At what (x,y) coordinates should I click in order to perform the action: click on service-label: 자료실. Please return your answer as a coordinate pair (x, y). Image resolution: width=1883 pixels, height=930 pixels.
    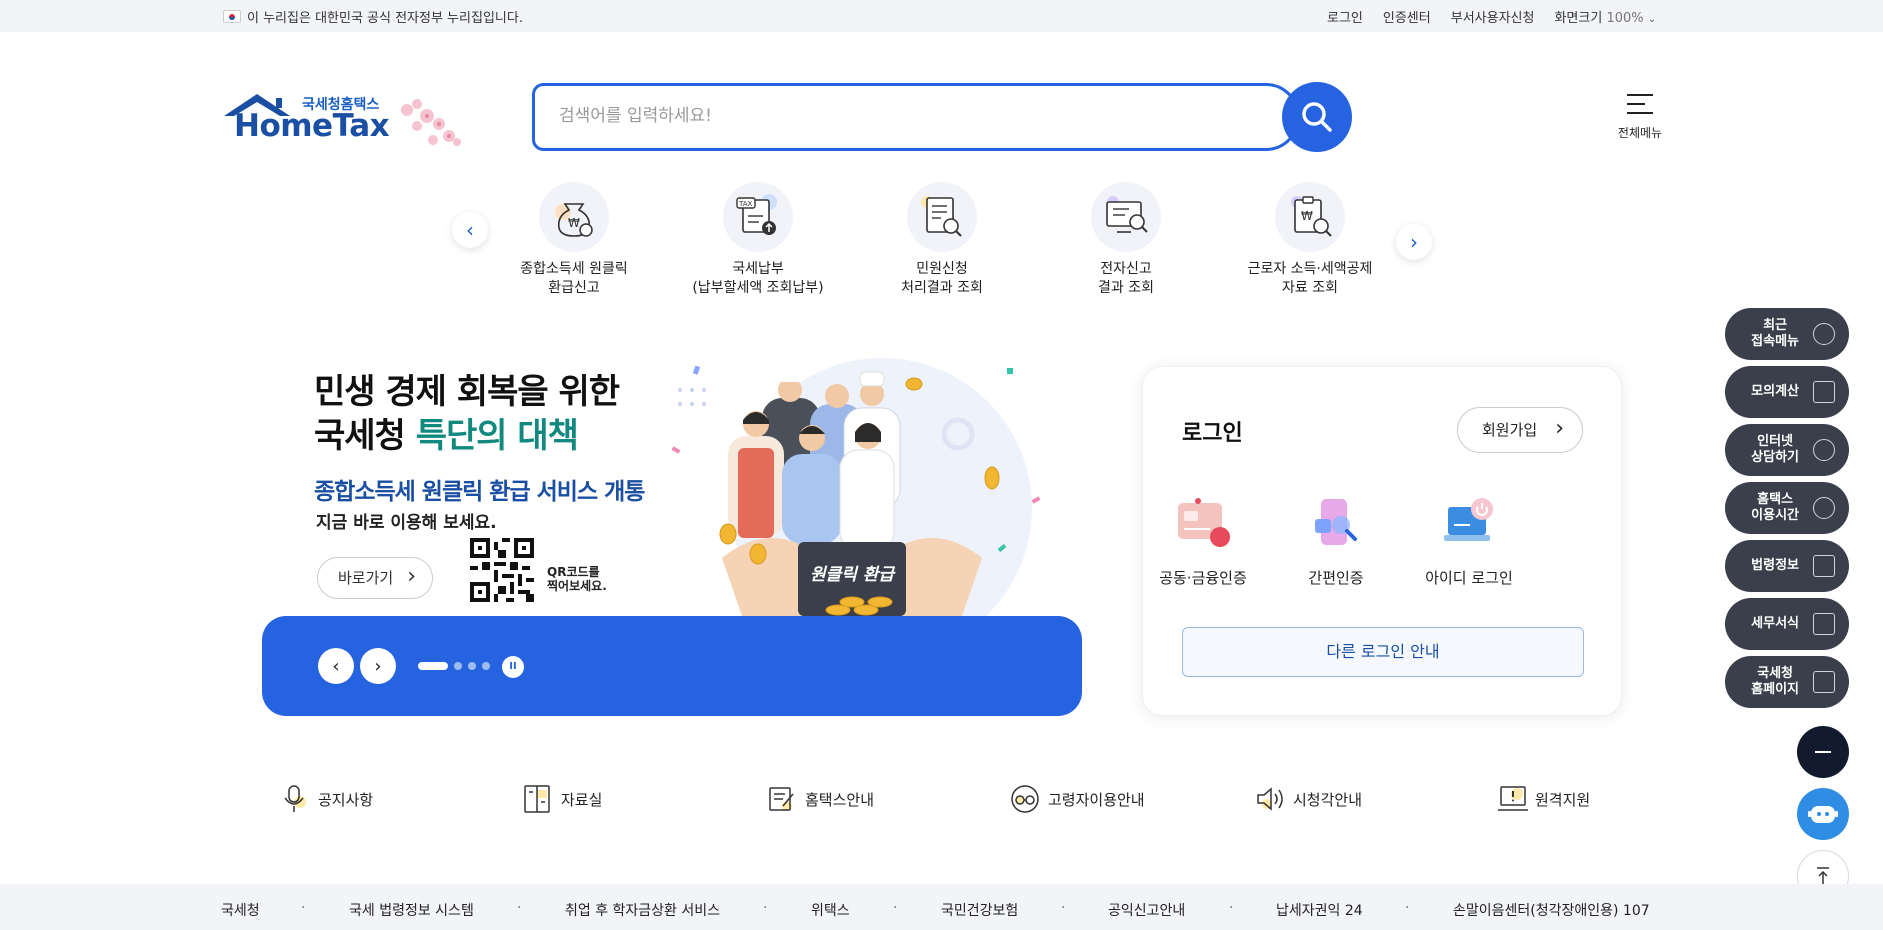
    Looking at the image, I should click on (582, 799).